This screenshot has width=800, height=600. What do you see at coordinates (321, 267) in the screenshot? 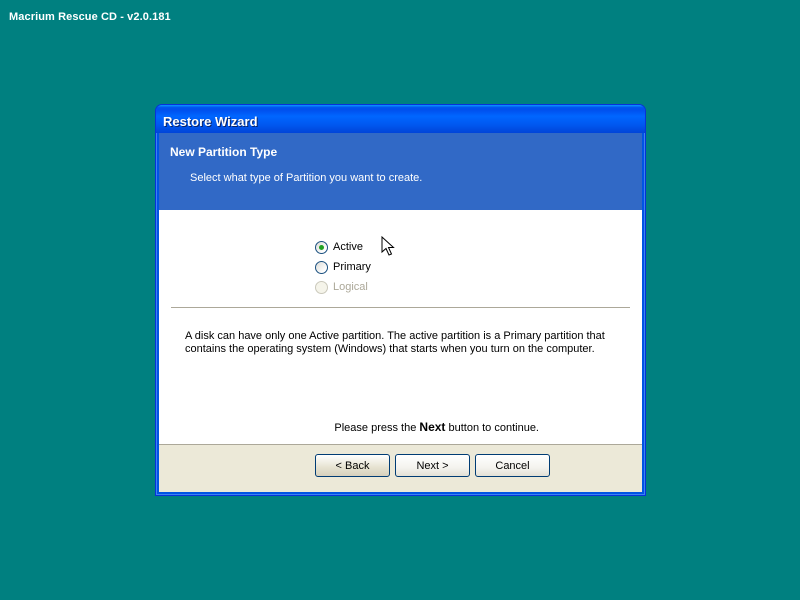
I see `radio-button-icon` at bounding box center [321, 267].